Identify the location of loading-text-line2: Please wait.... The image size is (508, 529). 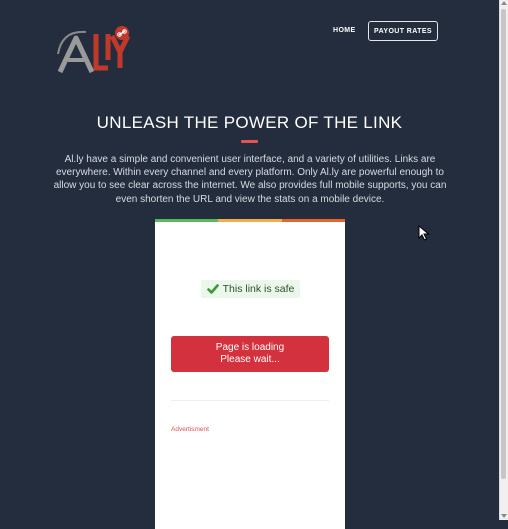
(250, 359).